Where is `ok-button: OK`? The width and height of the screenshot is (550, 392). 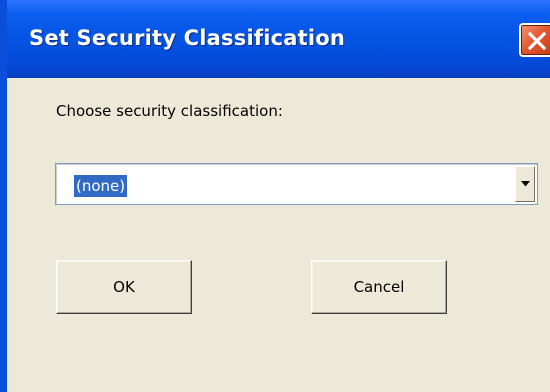 ok-button: OK is located at coordinates (124, 287).